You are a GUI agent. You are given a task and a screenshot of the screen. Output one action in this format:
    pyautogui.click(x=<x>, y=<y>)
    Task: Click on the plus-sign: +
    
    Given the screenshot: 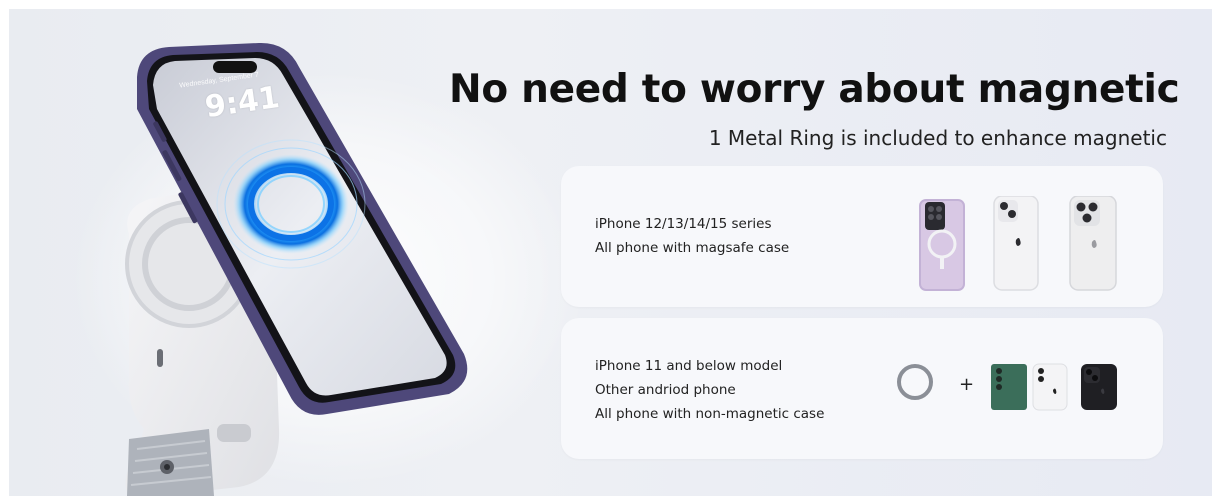 What is the action you would take?
    pyautogui.click(x=967, y=384)
    